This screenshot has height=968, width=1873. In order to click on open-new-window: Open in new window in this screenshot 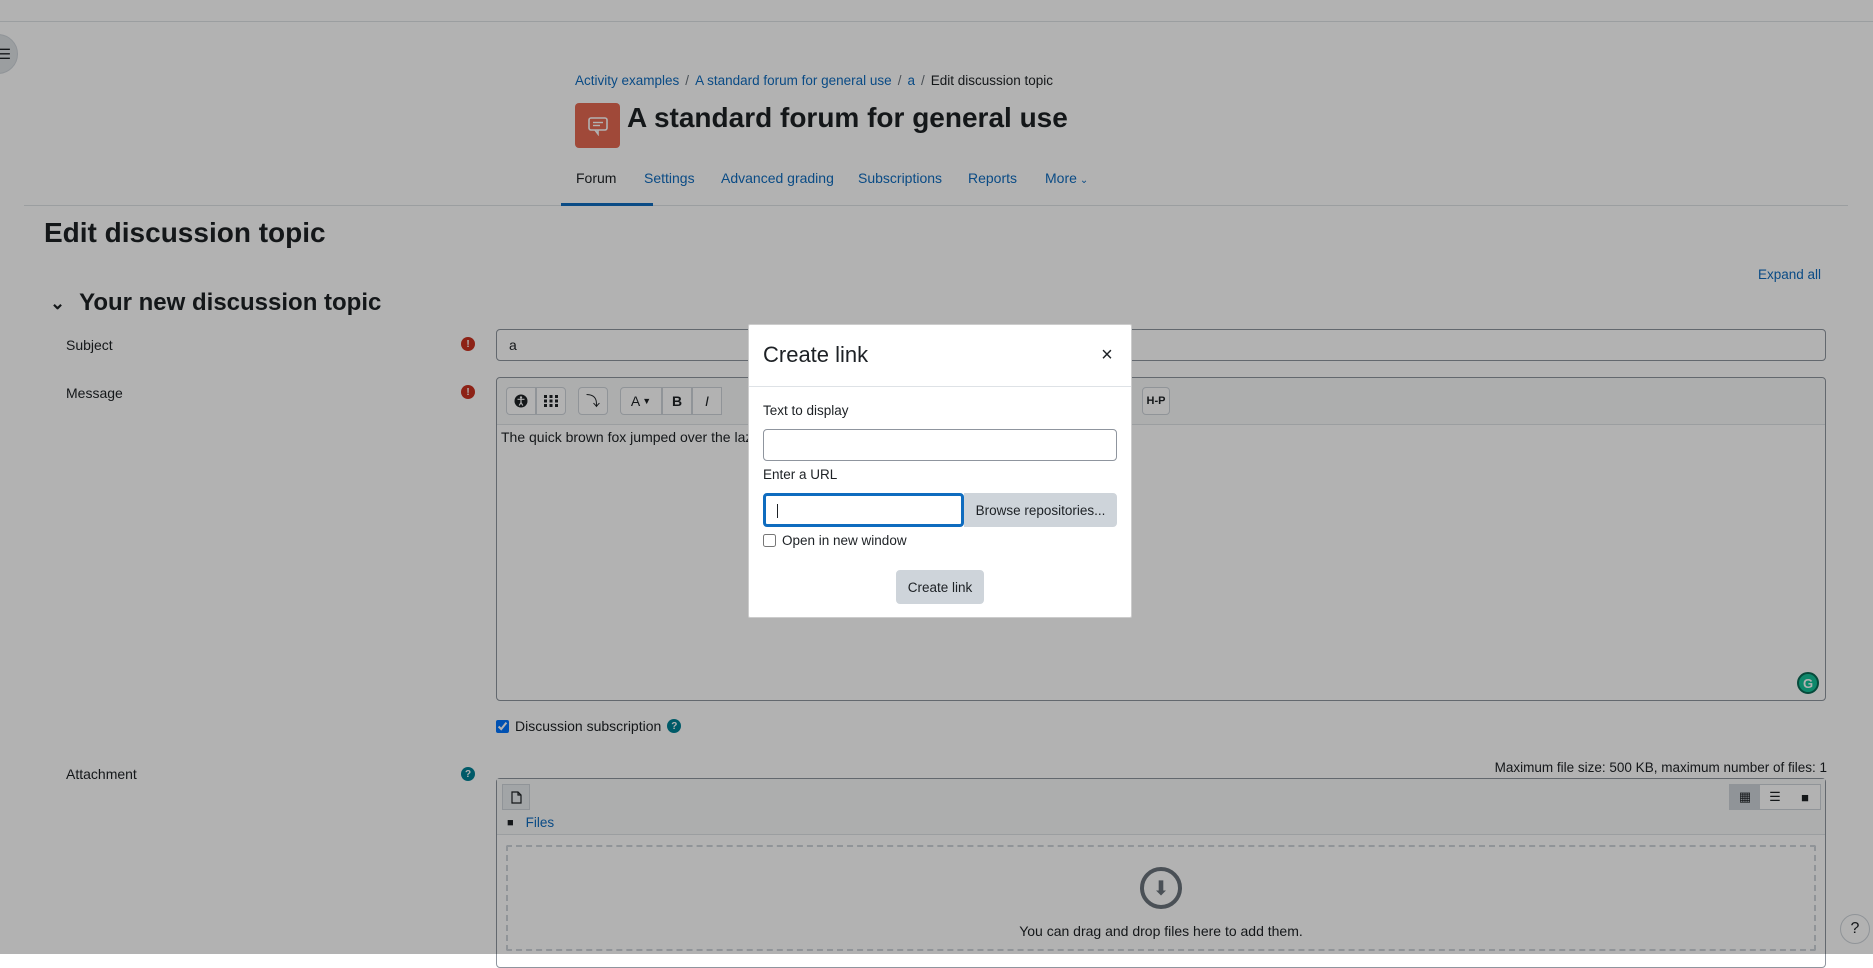, I will do `click(835, 540)`.